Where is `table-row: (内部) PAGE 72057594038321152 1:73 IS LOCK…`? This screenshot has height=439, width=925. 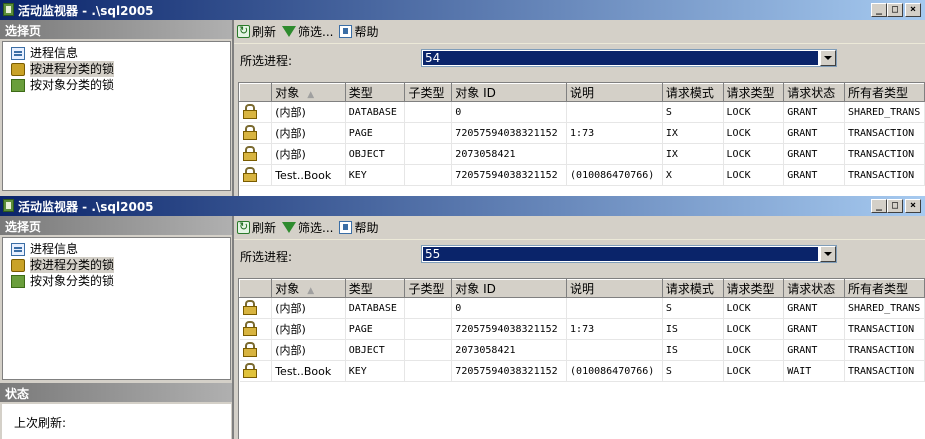
table-row: (内部) PAGE 72057594038321152 1:73 IS LOCK… is located at coordinates (582, 329).